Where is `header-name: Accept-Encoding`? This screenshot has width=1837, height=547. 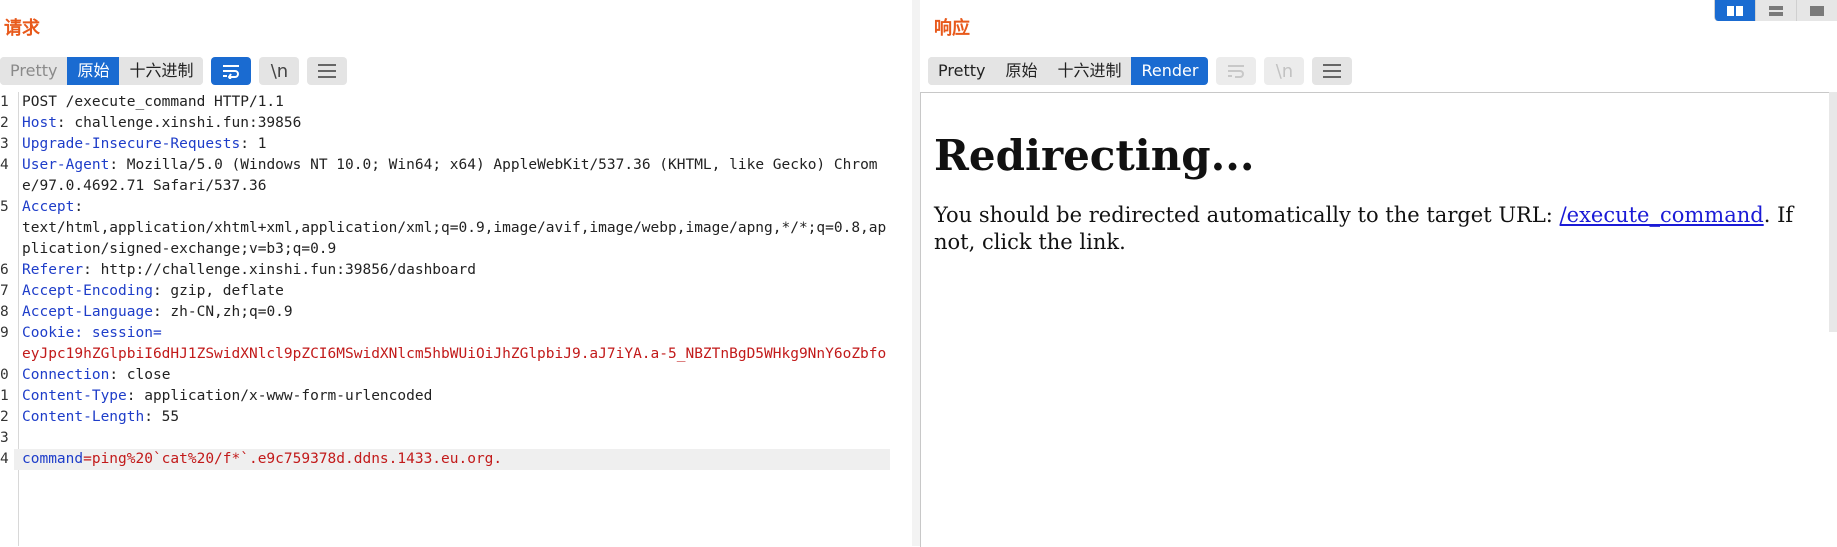
header-name: Accept-Encoding is located at coordinates (87, 291).